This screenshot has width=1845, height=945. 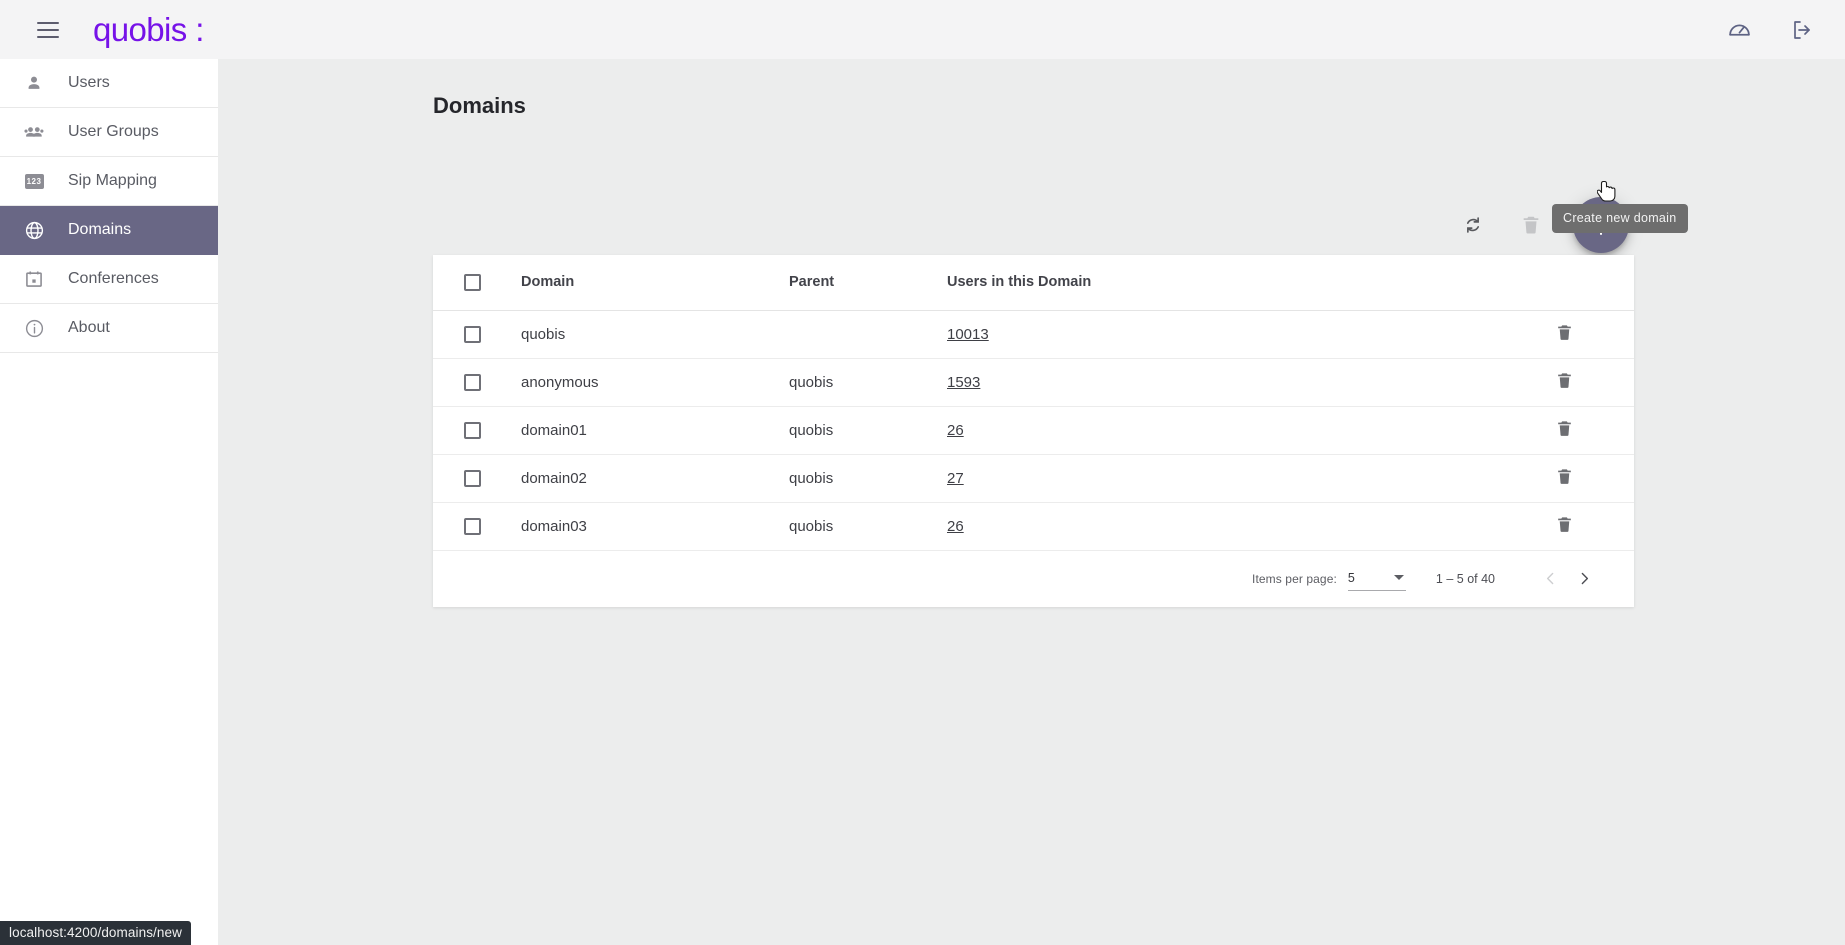 What do you see at coordinates (148, 29) in the screenshot?
I see `brand-logo: quobis :` at bounding box center [148, 29].